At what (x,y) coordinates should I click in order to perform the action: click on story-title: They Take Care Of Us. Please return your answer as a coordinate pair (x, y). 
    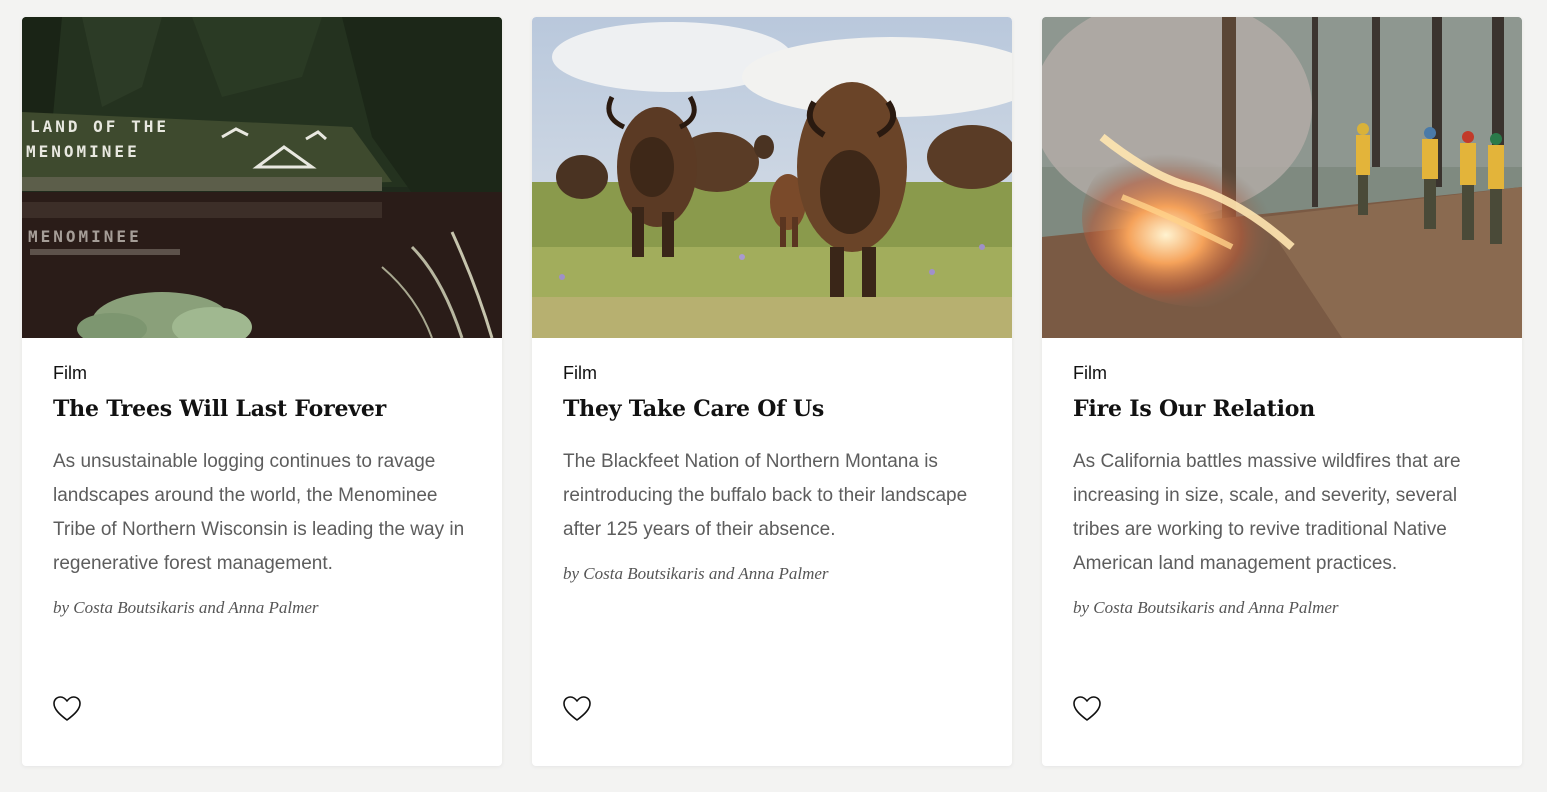
    Looking at the image, I should click on (772, 409).